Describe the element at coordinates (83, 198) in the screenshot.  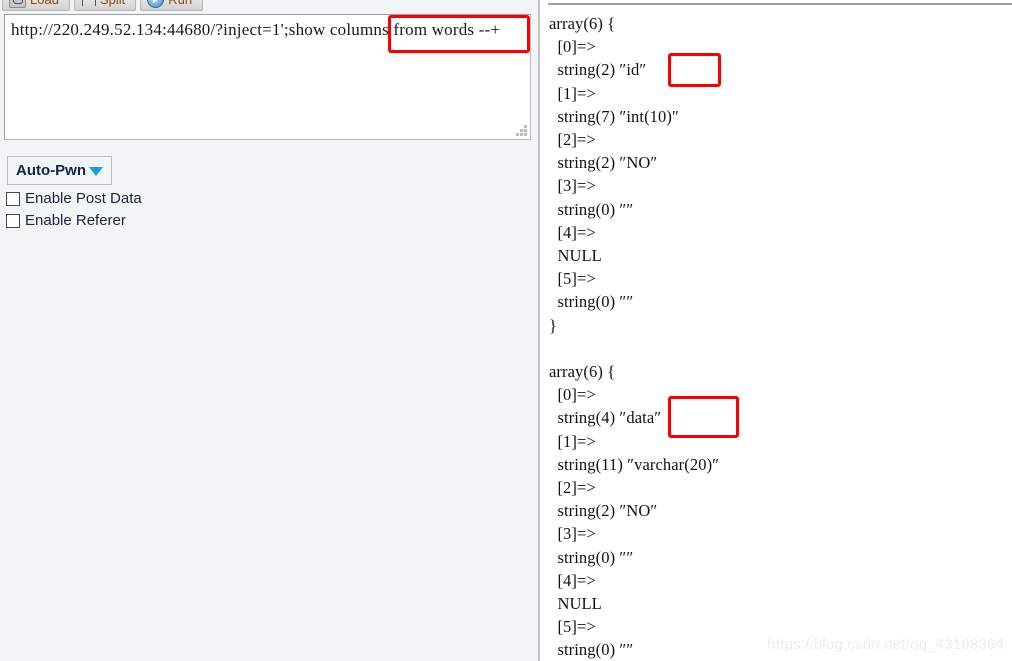
I see `enable-post-data-label: Enable Post Data` at that location.